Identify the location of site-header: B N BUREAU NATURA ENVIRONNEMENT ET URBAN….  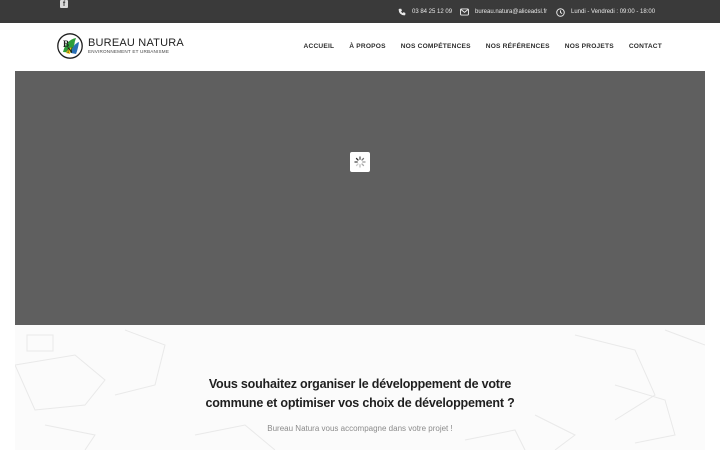
(360, 47).